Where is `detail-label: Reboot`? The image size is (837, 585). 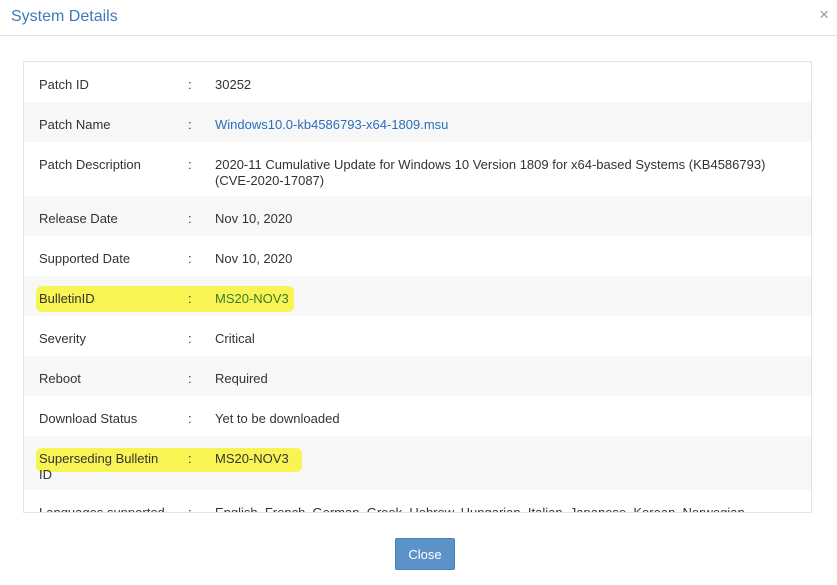
detail-label: Reboot is located at coordinates (60, 378).